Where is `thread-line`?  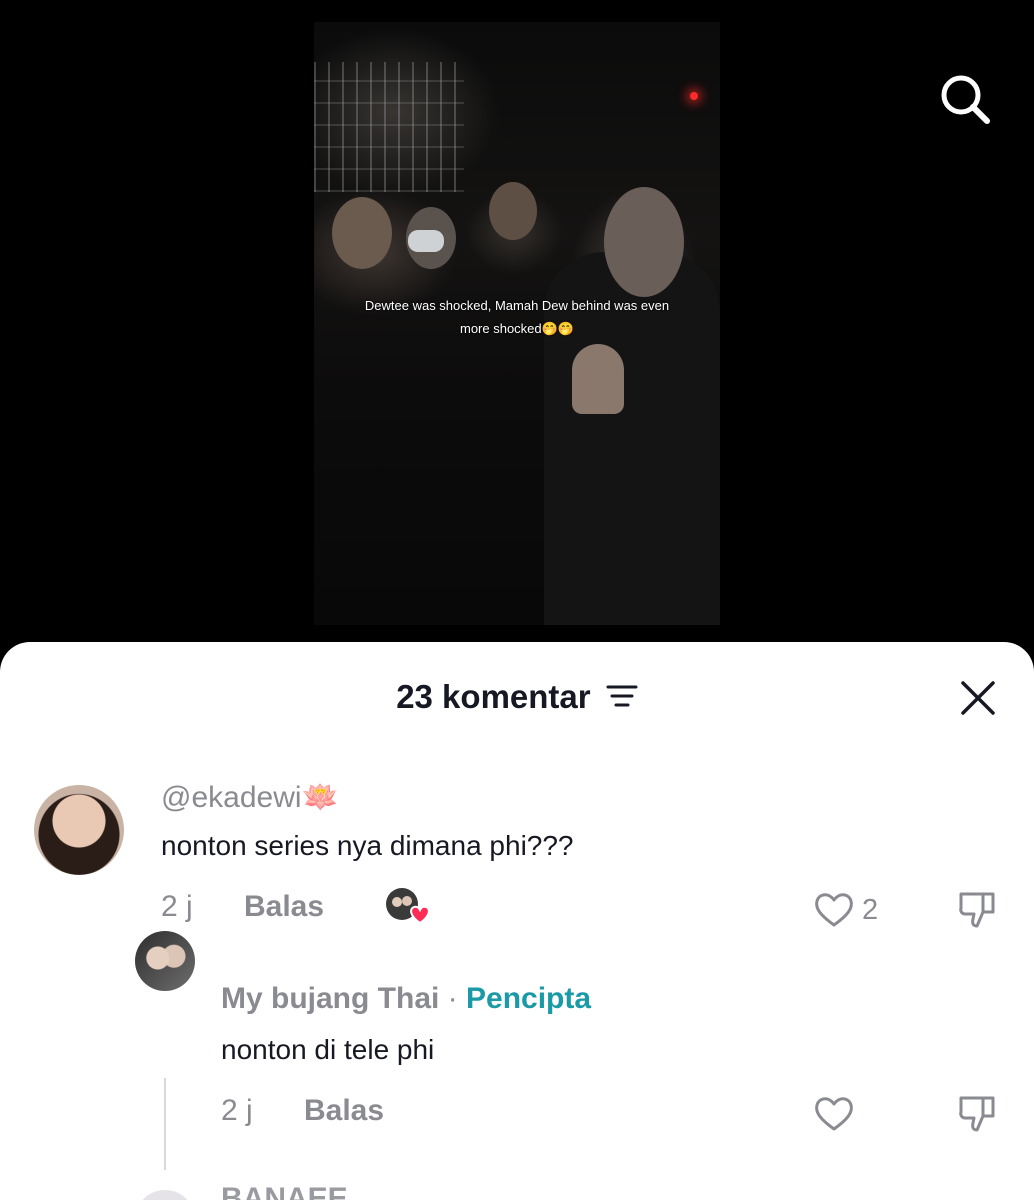 thread-line is located at coordinates (165, 1124).